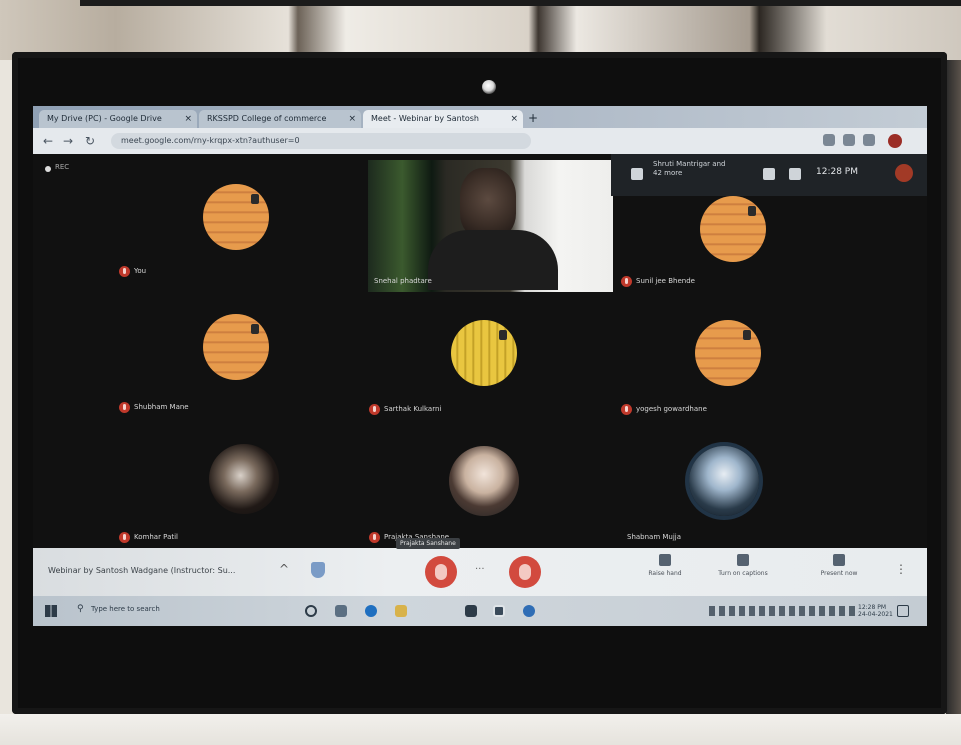 Image resolution: width=961 pixels, height=745 pixels. I want to click on participant-tile: Shabnam Mujja, so click(715, 496).